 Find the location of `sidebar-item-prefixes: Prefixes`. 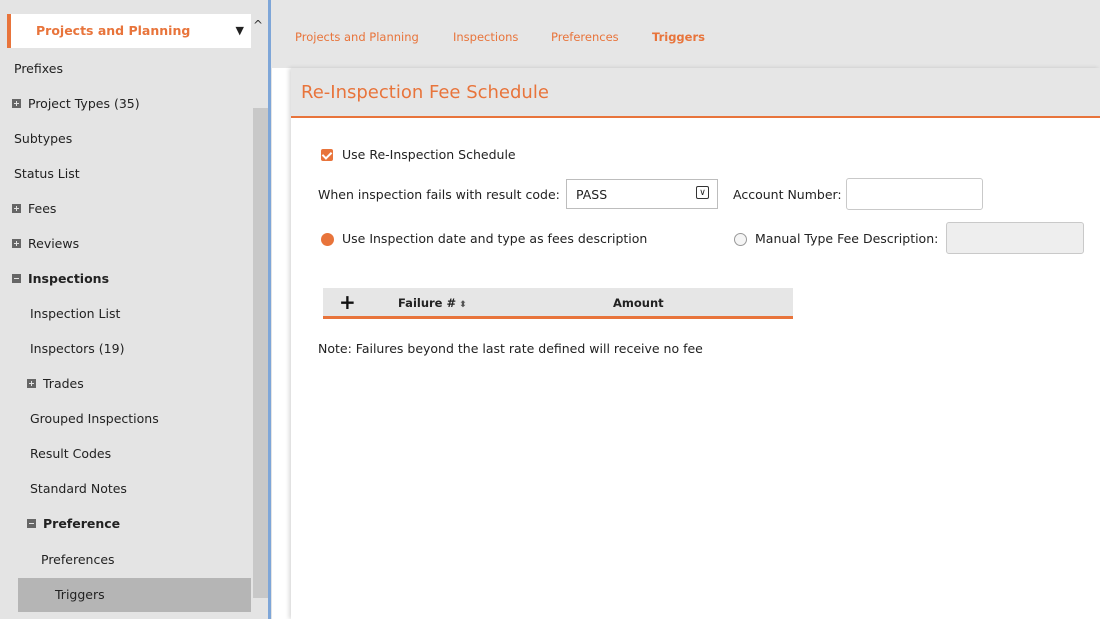

sidebar-item-prefixes: Prefixes is located at coordinates (133, 69).